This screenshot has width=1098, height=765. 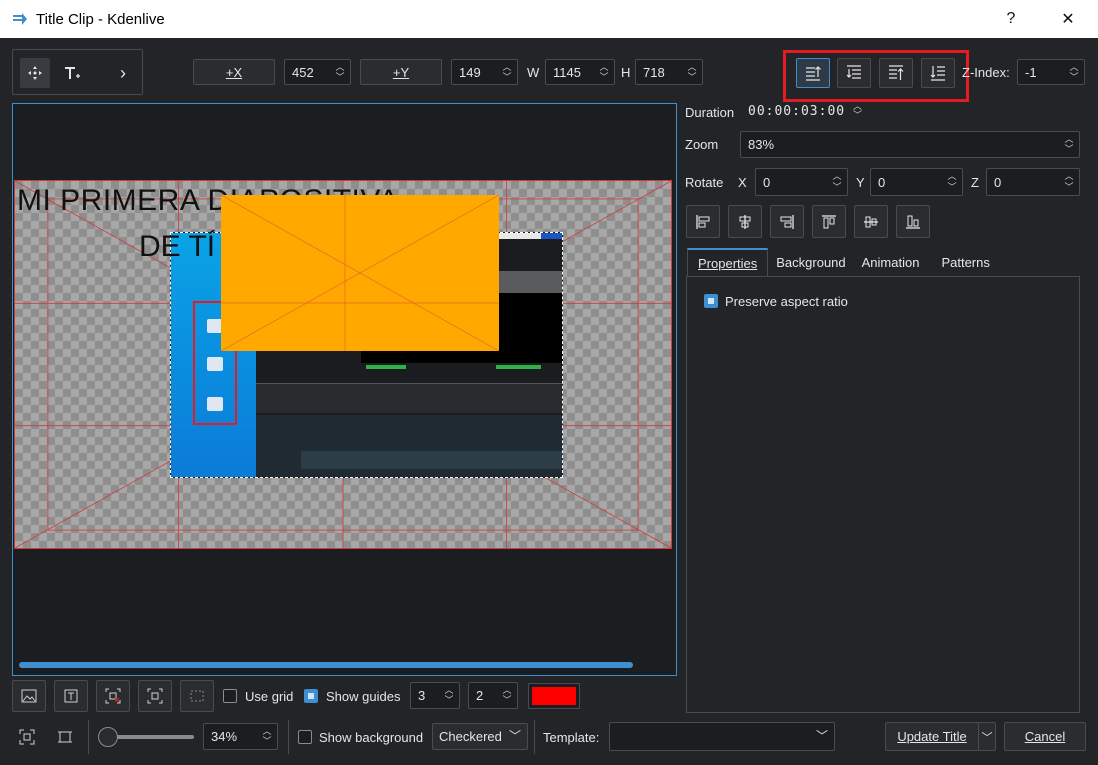 I want to click on desktop-file-icon, so click(x=215, y=364).